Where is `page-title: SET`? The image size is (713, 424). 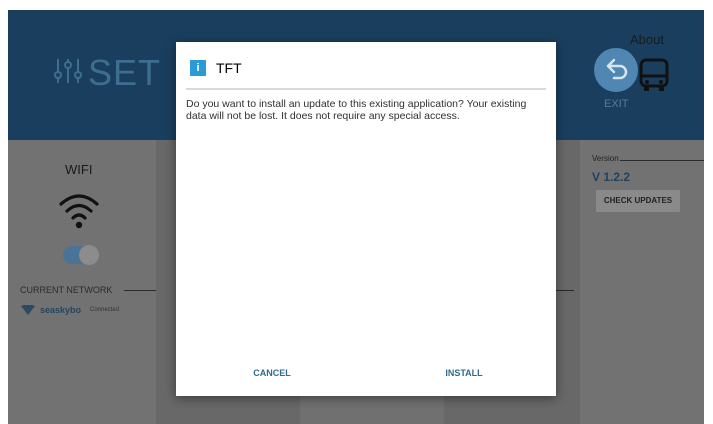 page-title: SET is located at coordinates (125, 72).